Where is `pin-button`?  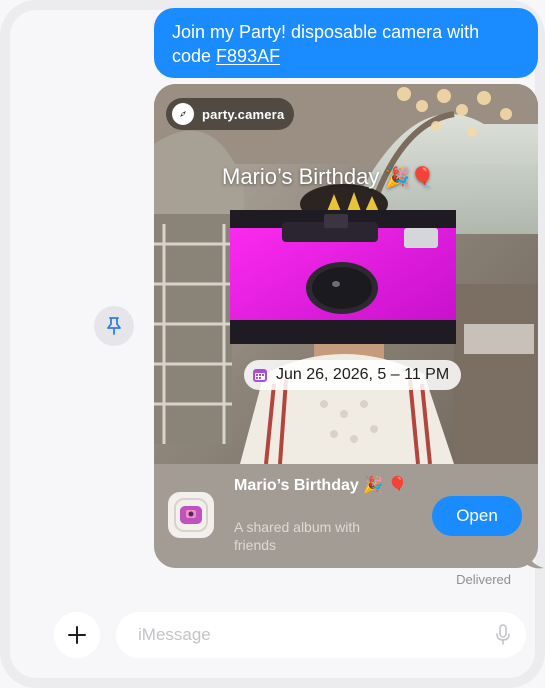 pin-button is located at coordinates (114, 326).